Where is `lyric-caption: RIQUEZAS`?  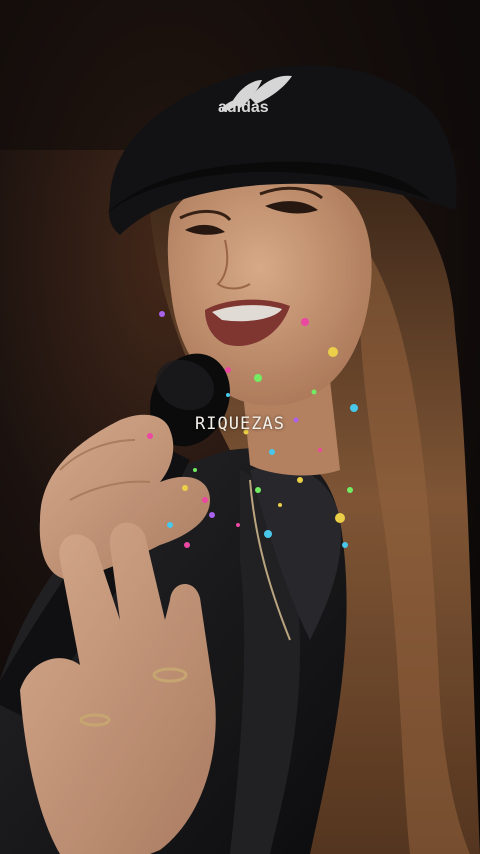 lyric-caption: RIQUEZAS is located at coordinates (240, 424).